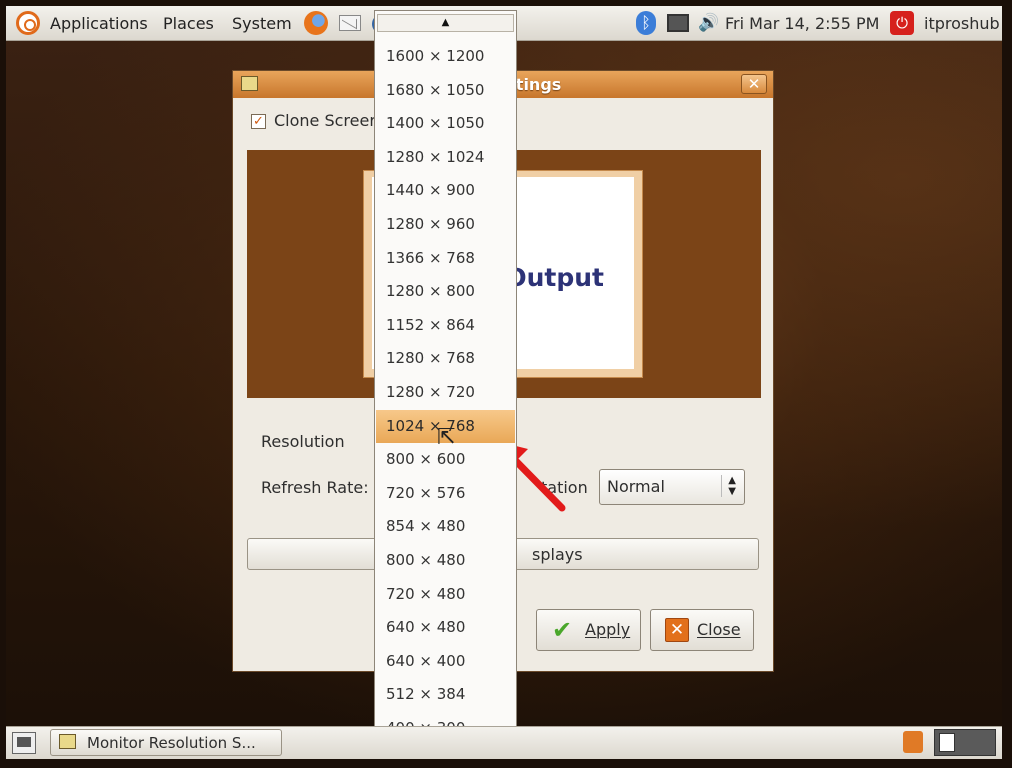 The height and width of the screenshot is (768, 1012). What do you see at coordinates (445, 157) in the screenshot?
I see `resolution-option: 1280 × 1024` at bounding box center [445, 157].